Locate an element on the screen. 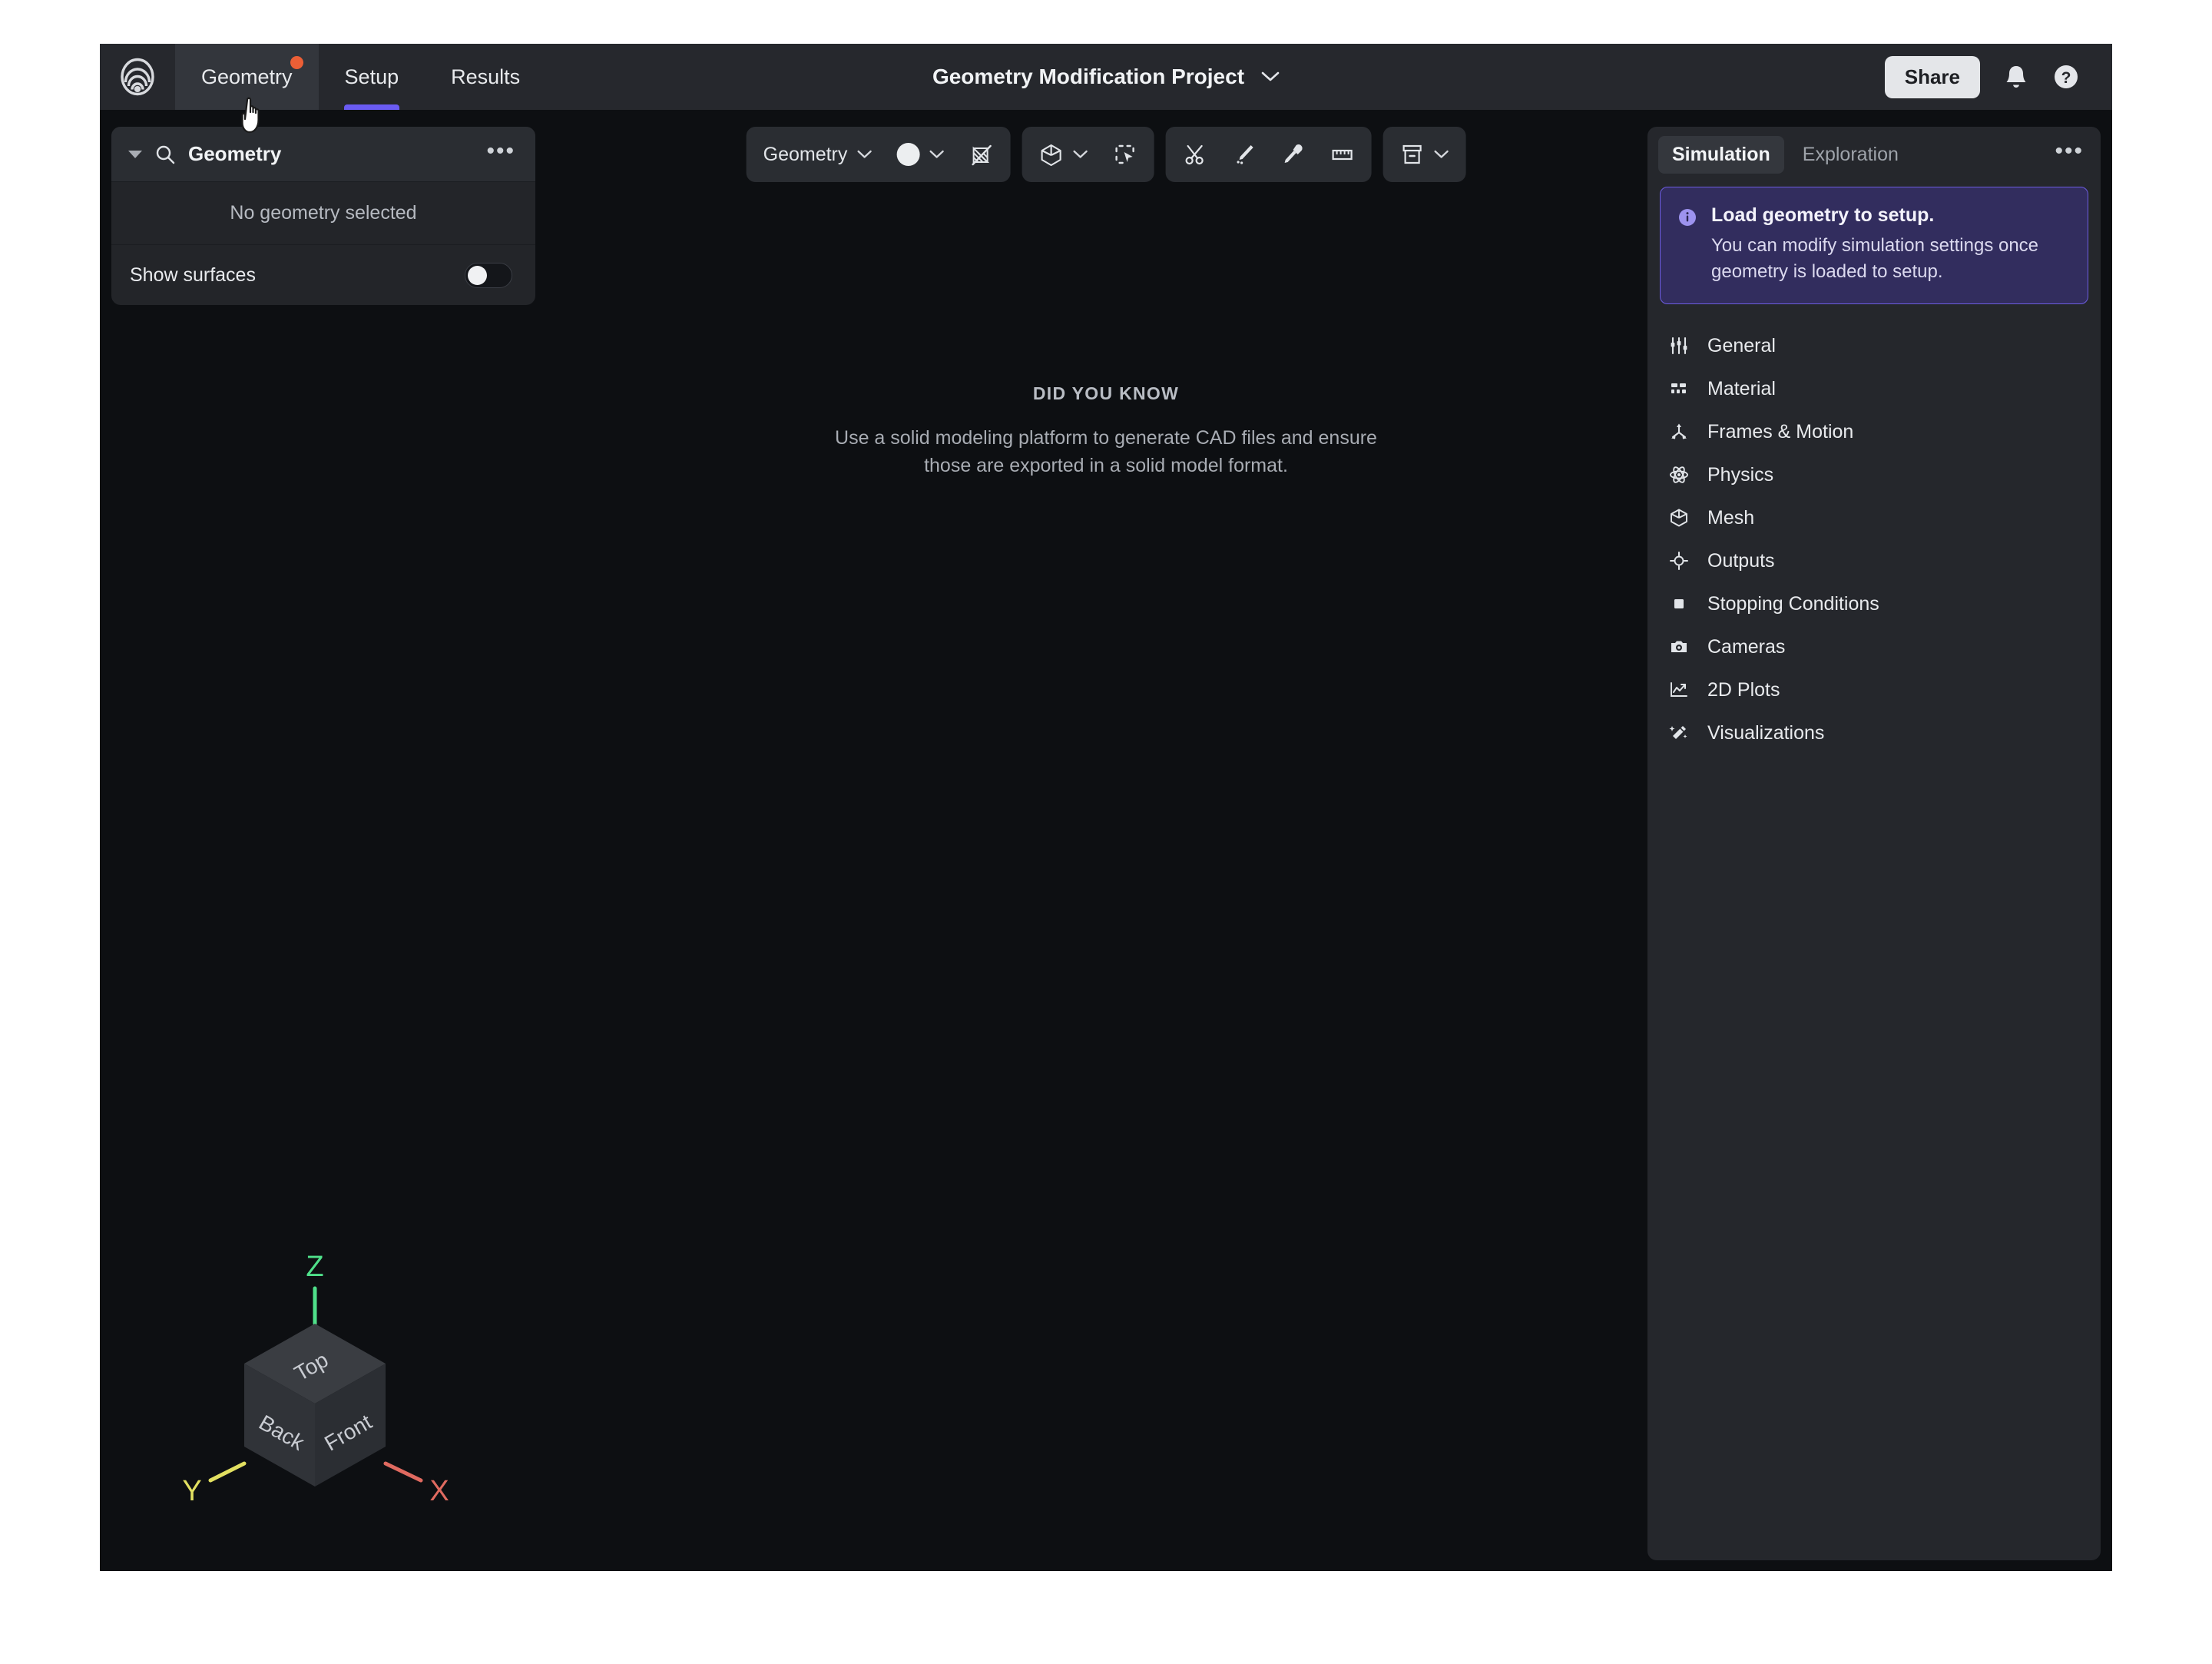 Image resolution: width=2212 pixels, height=1664 pixels. sidebar-item-label: Stopping Conditions is located at coordinates (1793, 603).